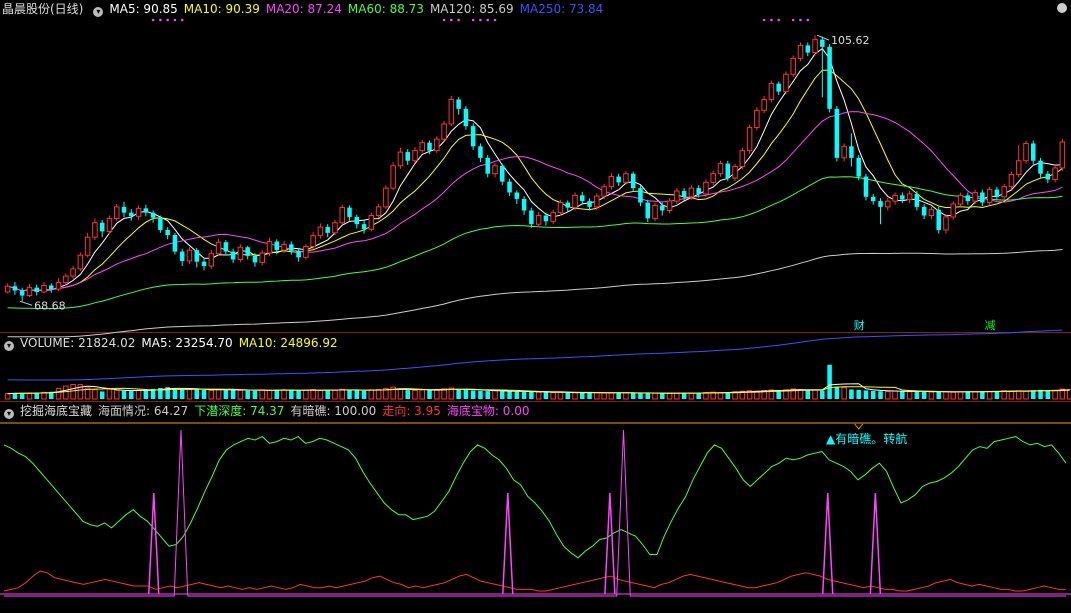 The width and height of the screenshot is (1071, 613). Describe the element at coordinates (823, 37) in the screenshot. I see `high-marker-line` at that location.